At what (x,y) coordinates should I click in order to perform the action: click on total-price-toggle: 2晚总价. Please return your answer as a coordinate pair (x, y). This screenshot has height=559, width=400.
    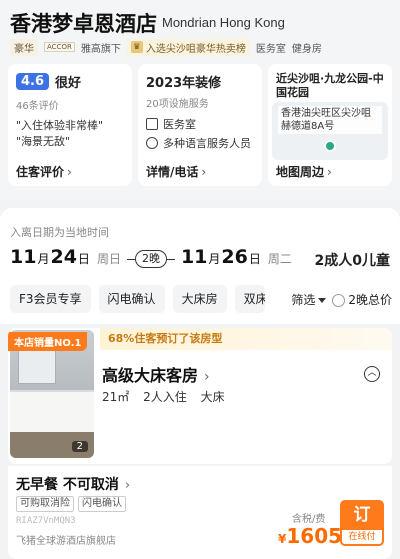
    Looking at the image, I should click on (362, 299).